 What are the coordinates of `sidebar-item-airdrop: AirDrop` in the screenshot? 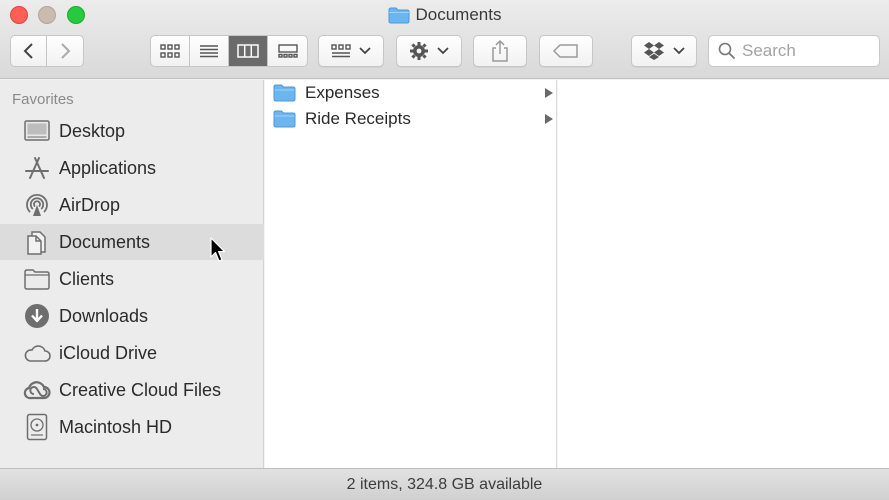 It's located at (132, 205).